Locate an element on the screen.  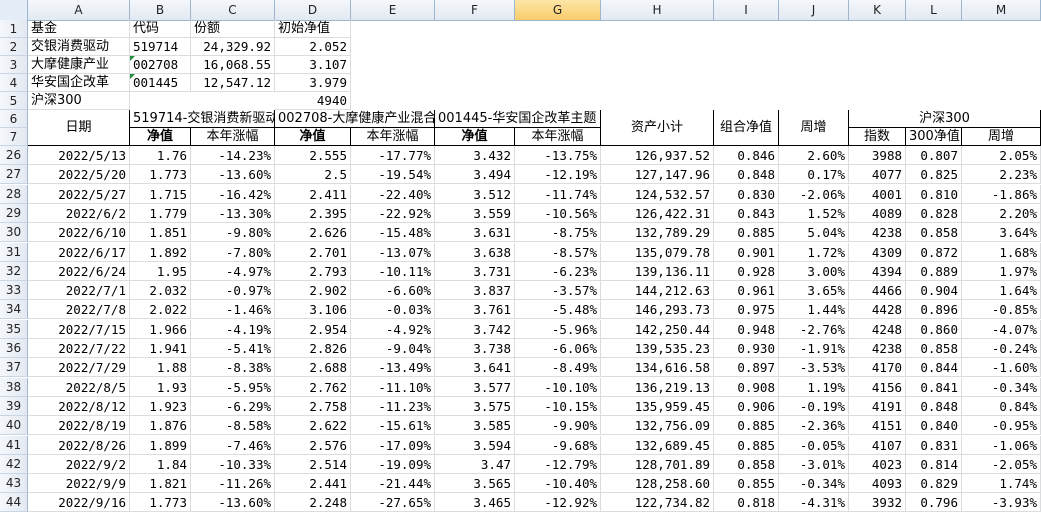
data-cell: 0.885 is located at coordinates (746, 425).